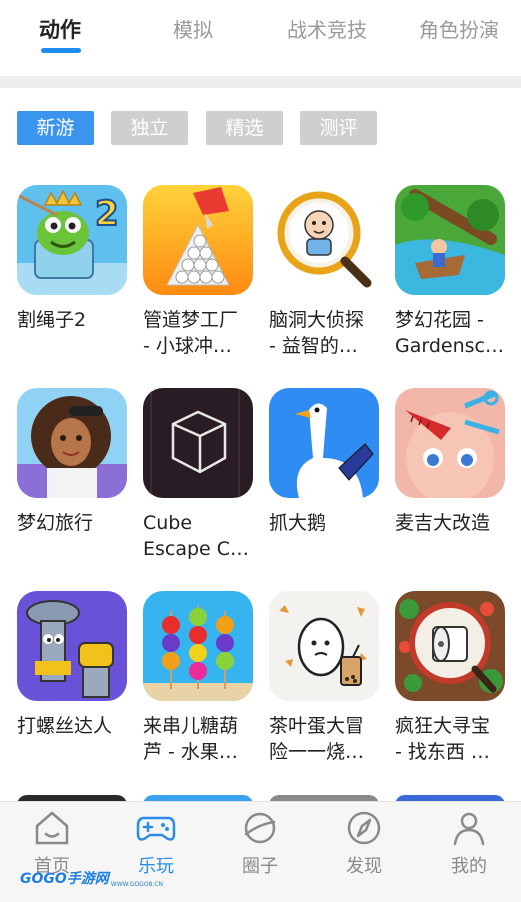 Image resolution: width=521 pixels, height=902 pixels. What do you see at coordinates (469, 829) in the screenshot?
I see `person-icon` at bounding box center [469, 829].